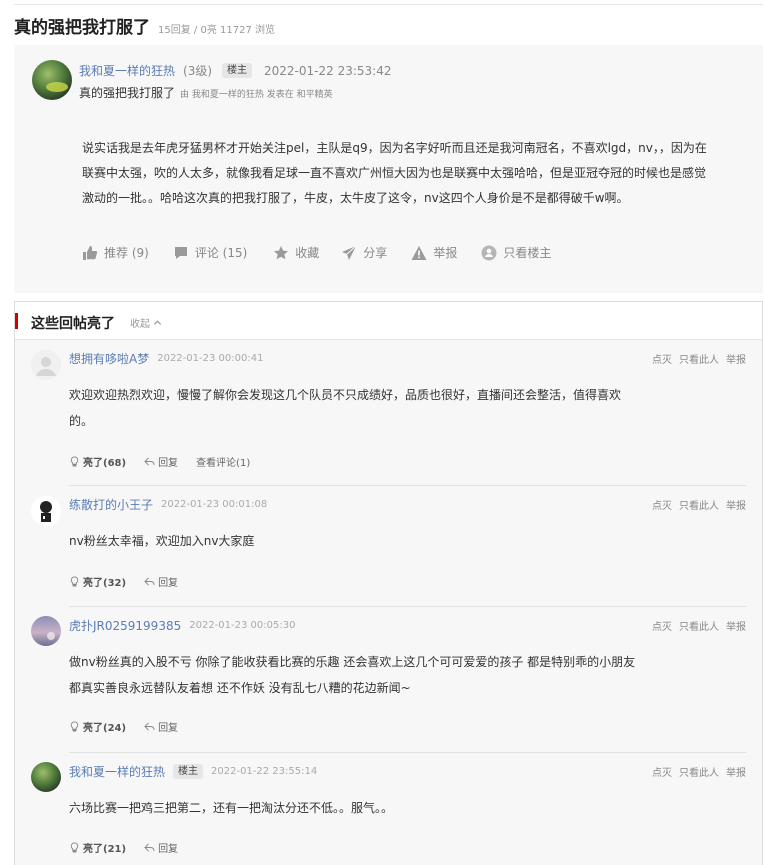 This screenshot has height=865, width=765. Describe the element at coordinates (349, 252) in the screenshot. I see `share-icon` at that location.